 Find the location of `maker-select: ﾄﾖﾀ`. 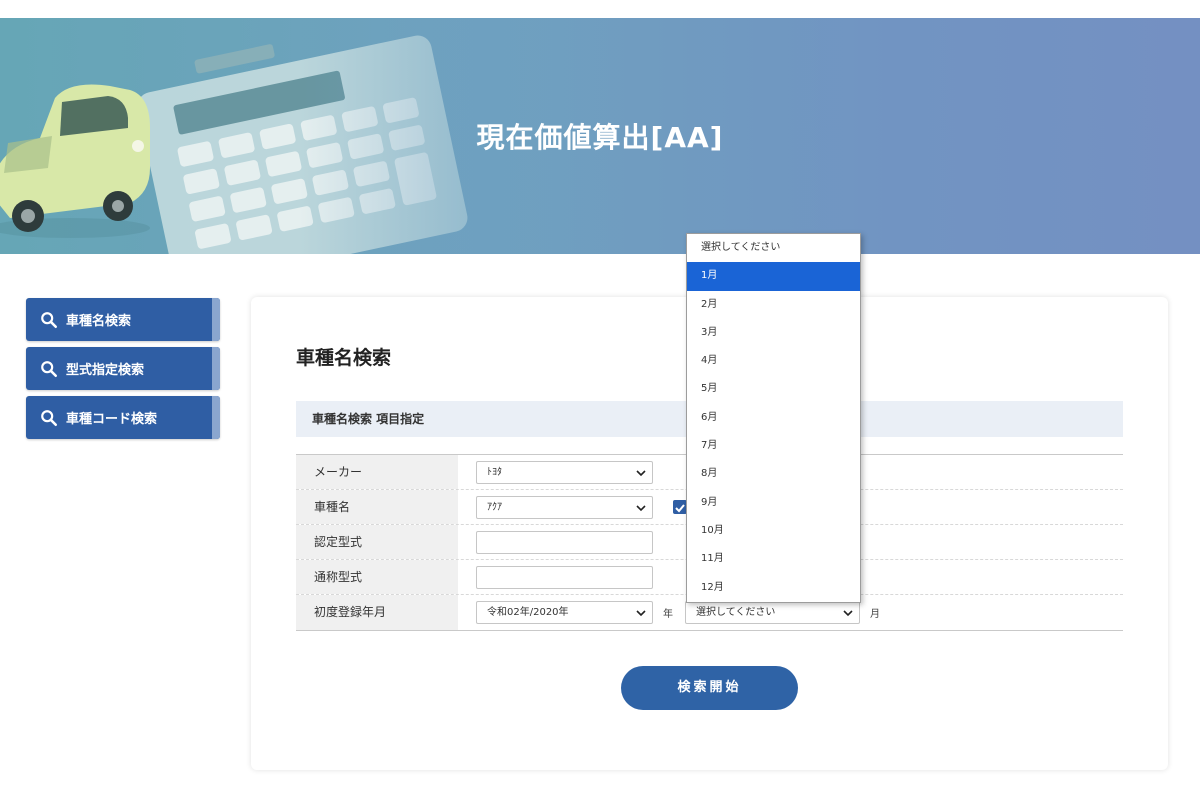

maker-select: ﾄﾖﾀ is located at coordinates (564, 472).